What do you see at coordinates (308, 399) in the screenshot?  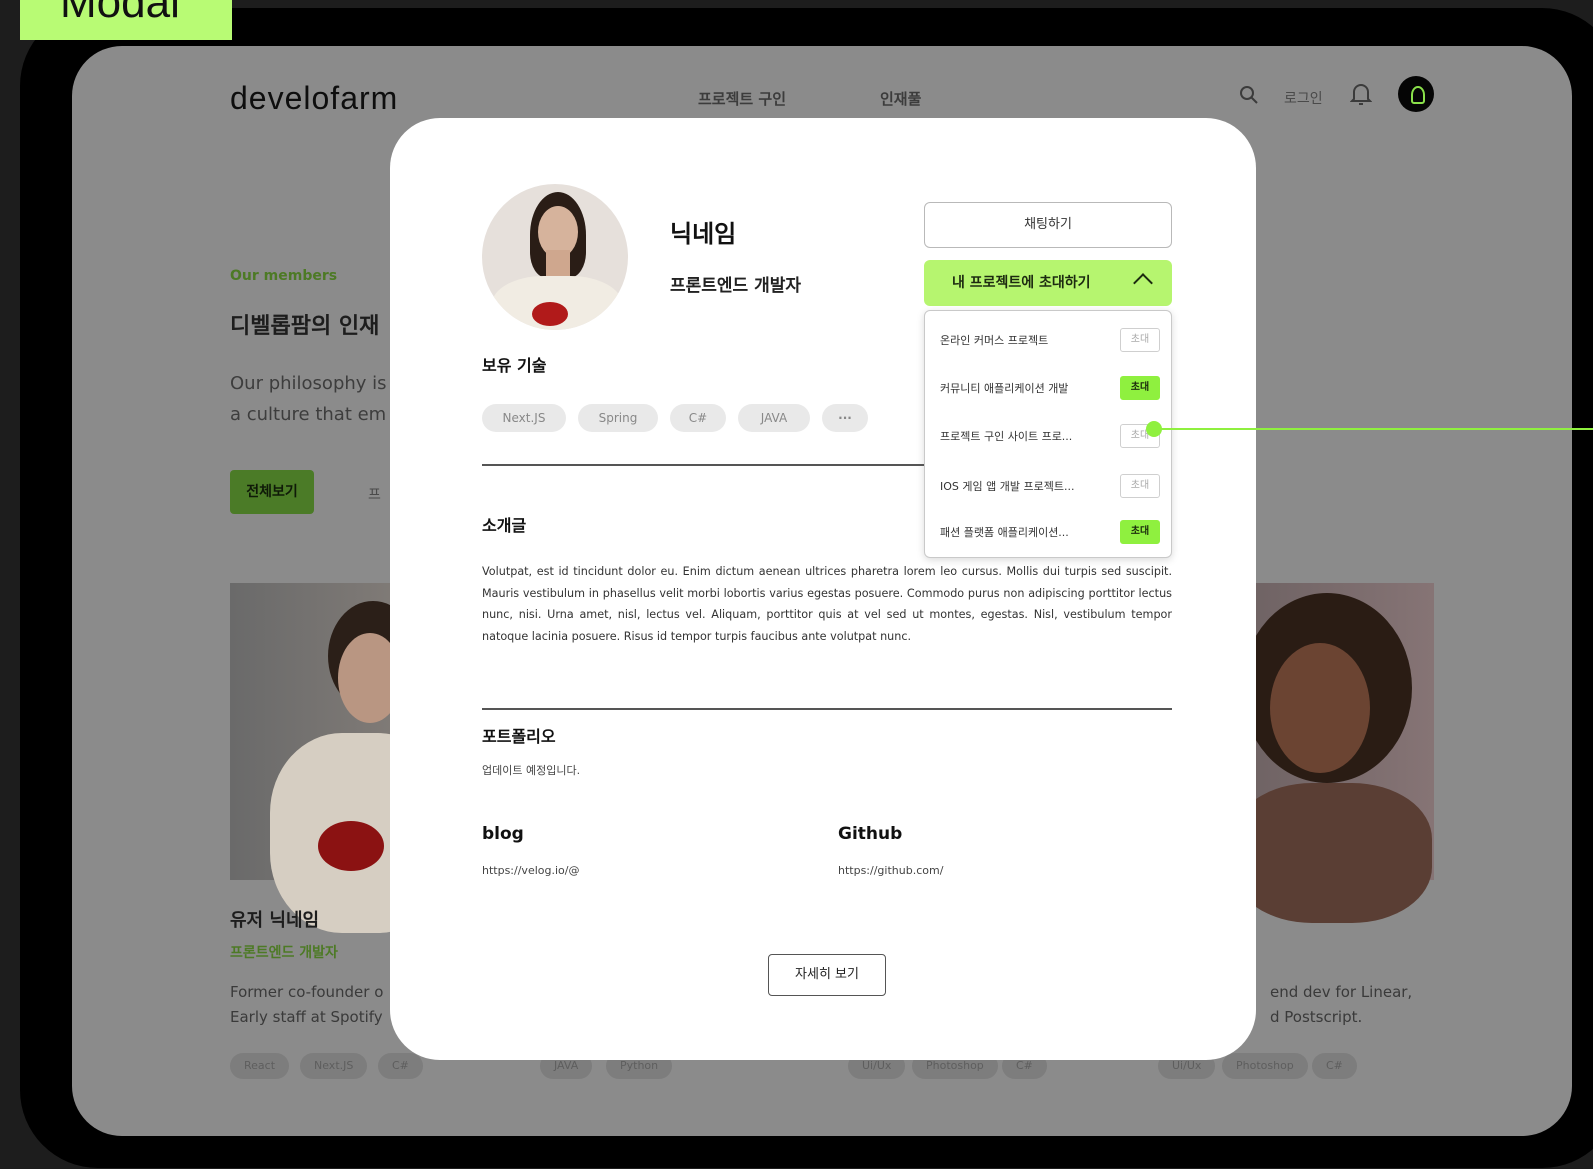 I see `members-description: Our philosophy is a culture that em` at bounding box center [308, 399].